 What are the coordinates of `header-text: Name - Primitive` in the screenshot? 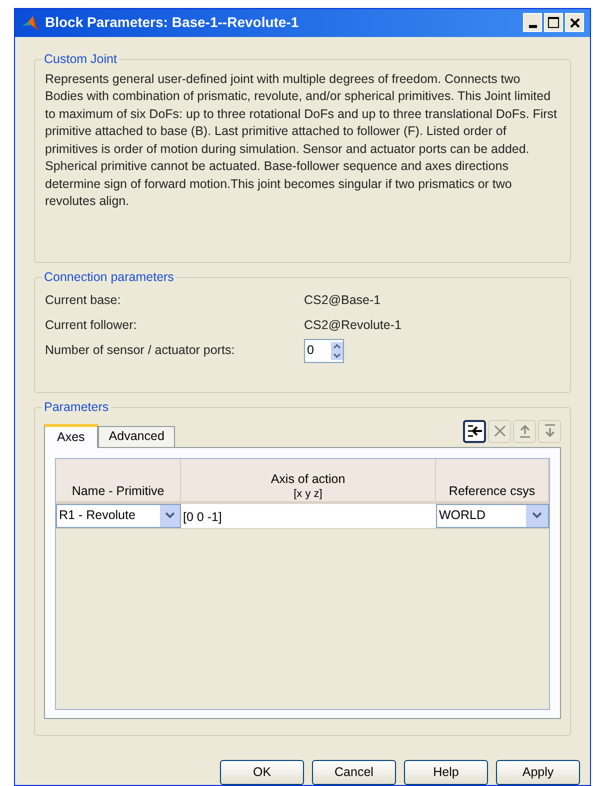 It's located at (118, 491).